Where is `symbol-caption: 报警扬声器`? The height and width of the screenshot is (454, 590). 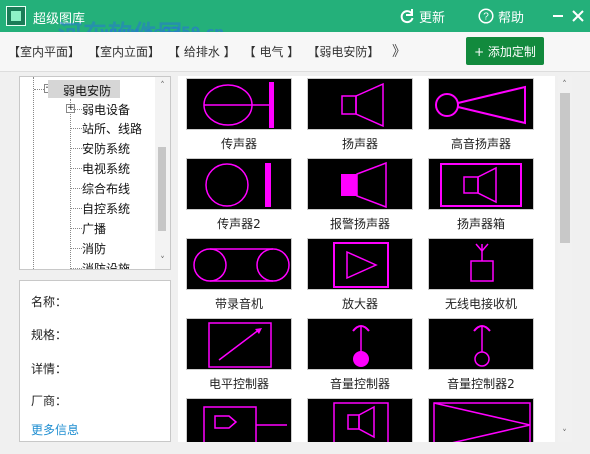 symbol-caption: 报警扬声器 is located at coordinates (359, 224).